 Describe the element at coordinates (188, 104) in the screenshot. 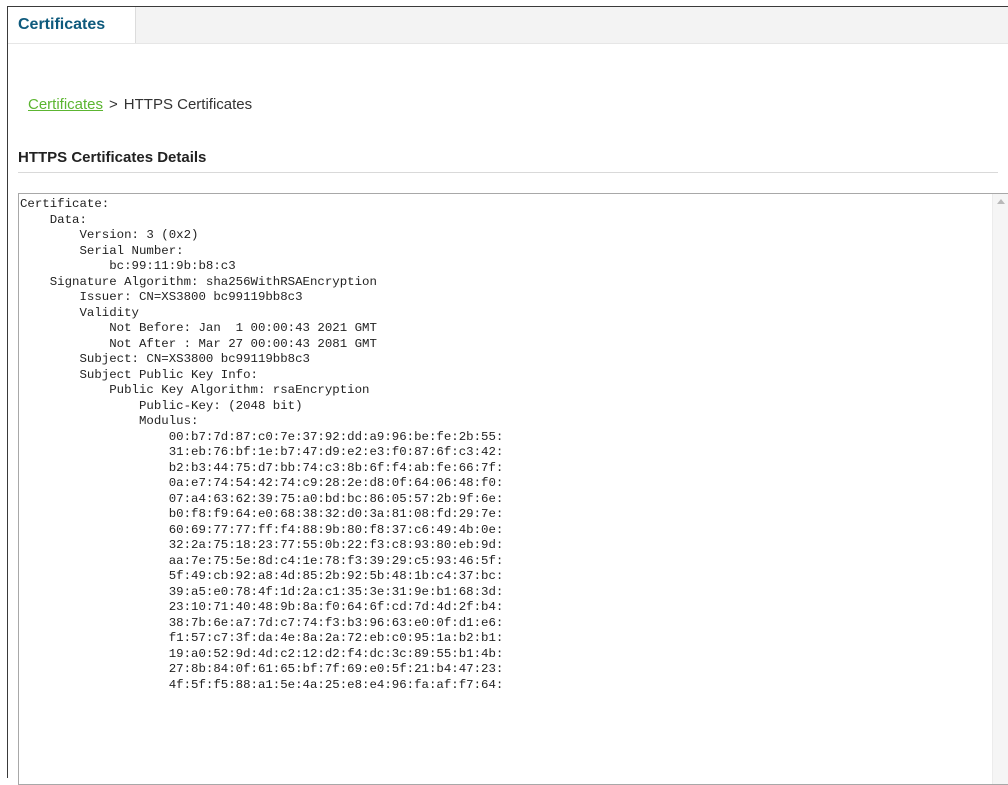

I see `breadcrumb-current: HTTPS Certificates` at that location.